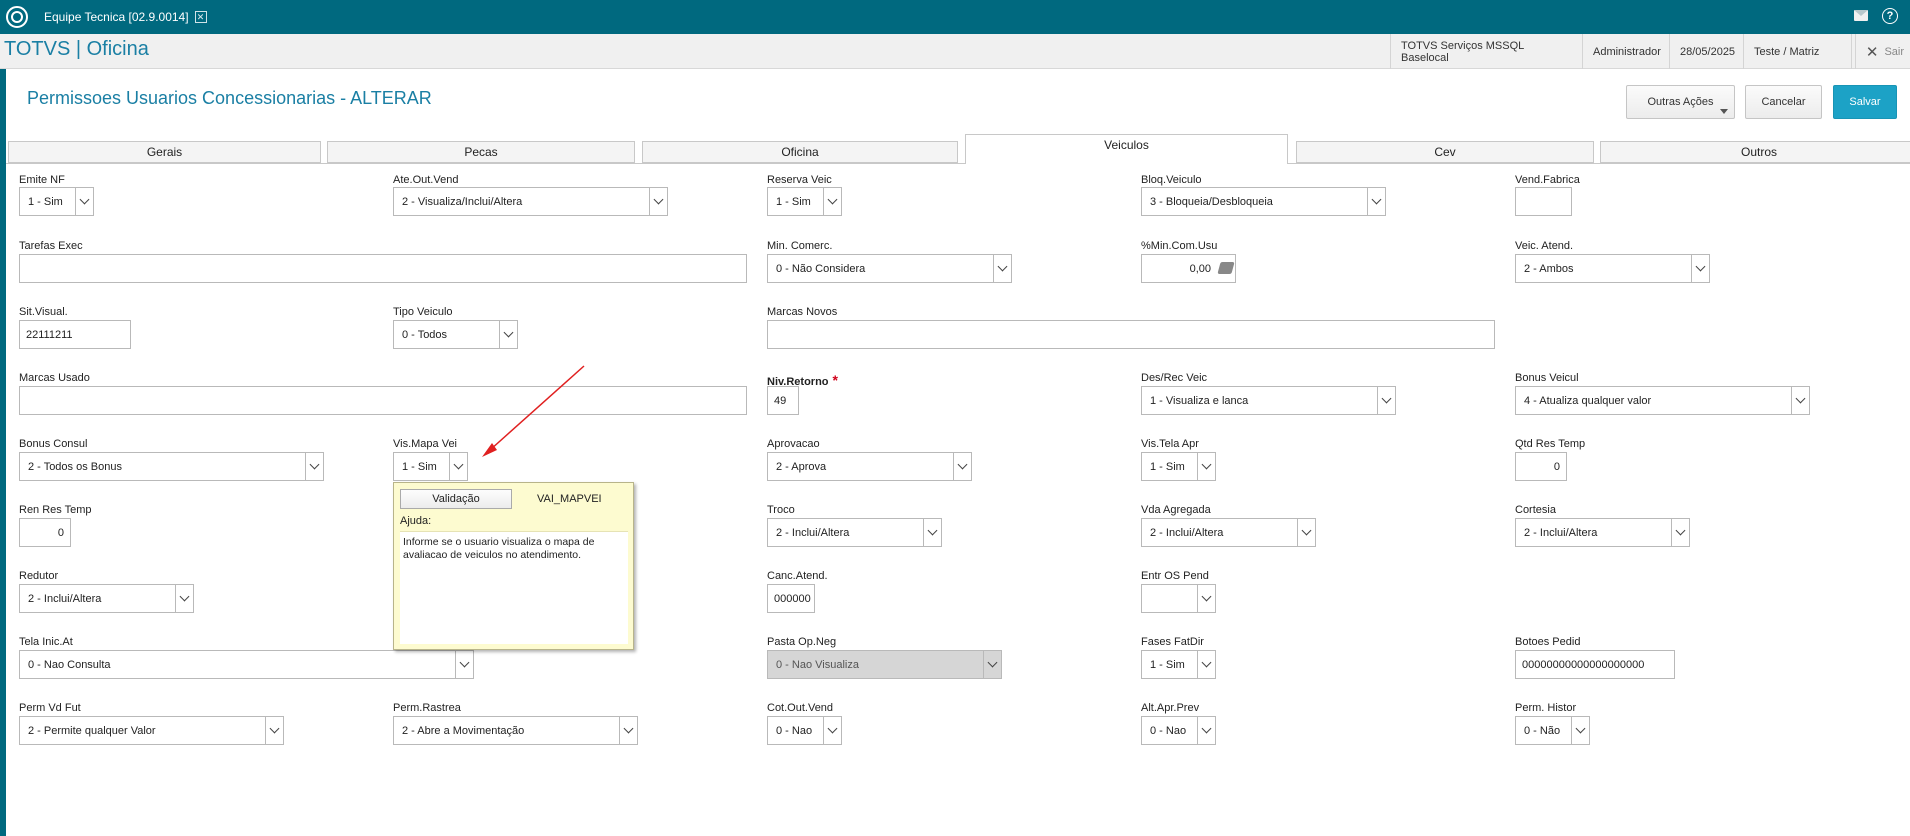 This screenshot has width=1910, height=836. What do you see at coordinates (1178, 598) in the screenshot?
I see `entr-os-pend-select` at bounding box center [1178, 598].